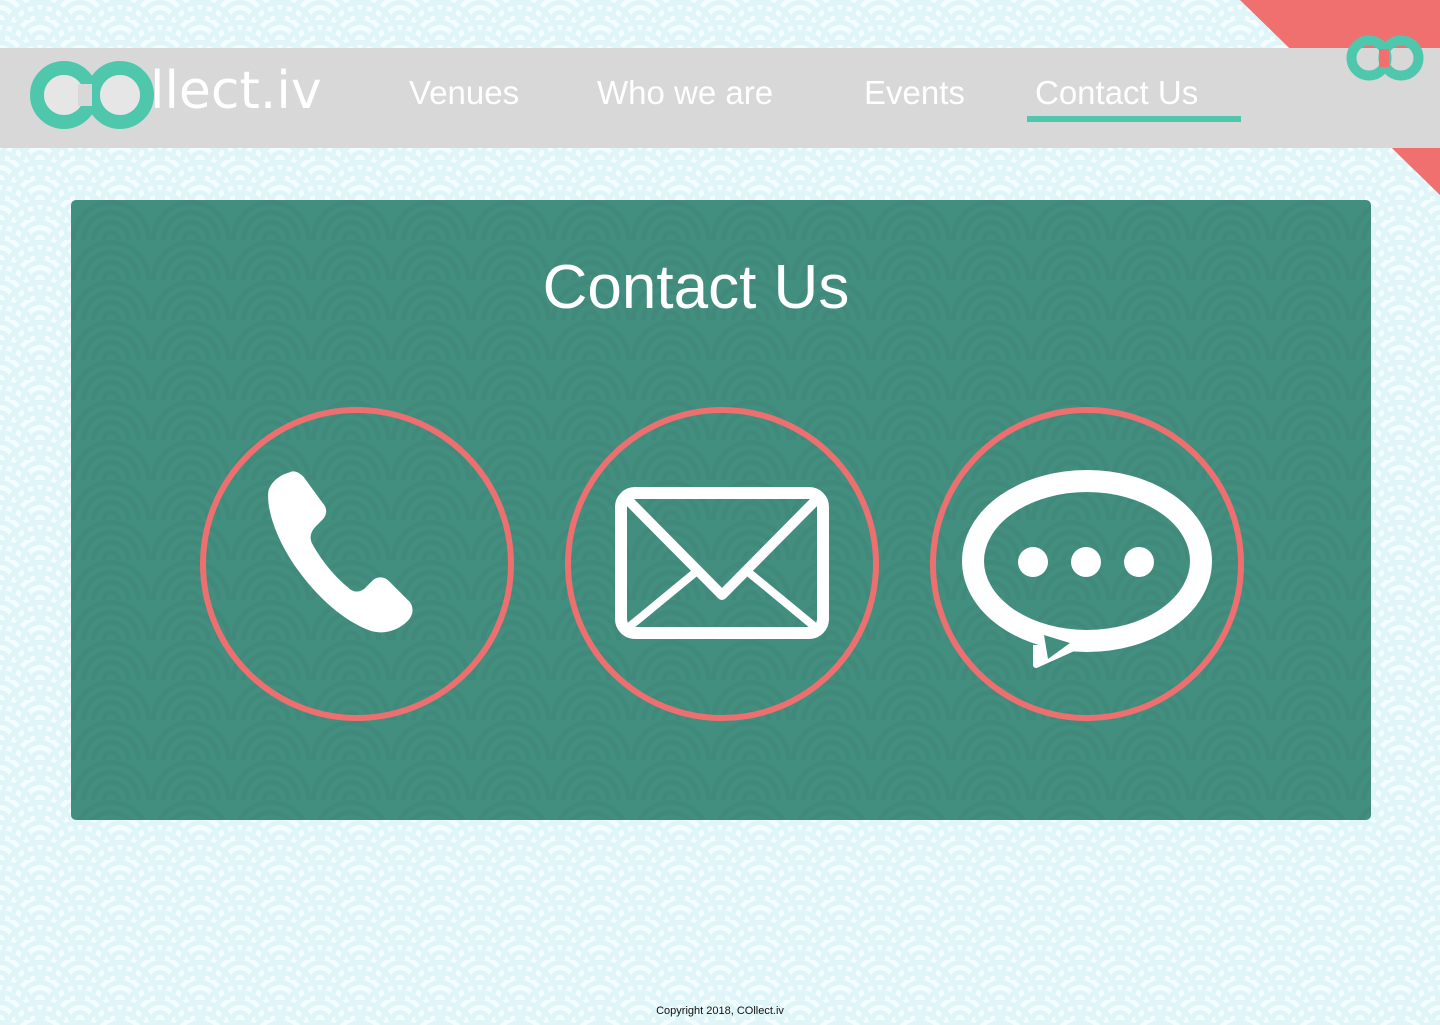  I want to click on nav-contact-us: Contact Us, so click(1116, 93).